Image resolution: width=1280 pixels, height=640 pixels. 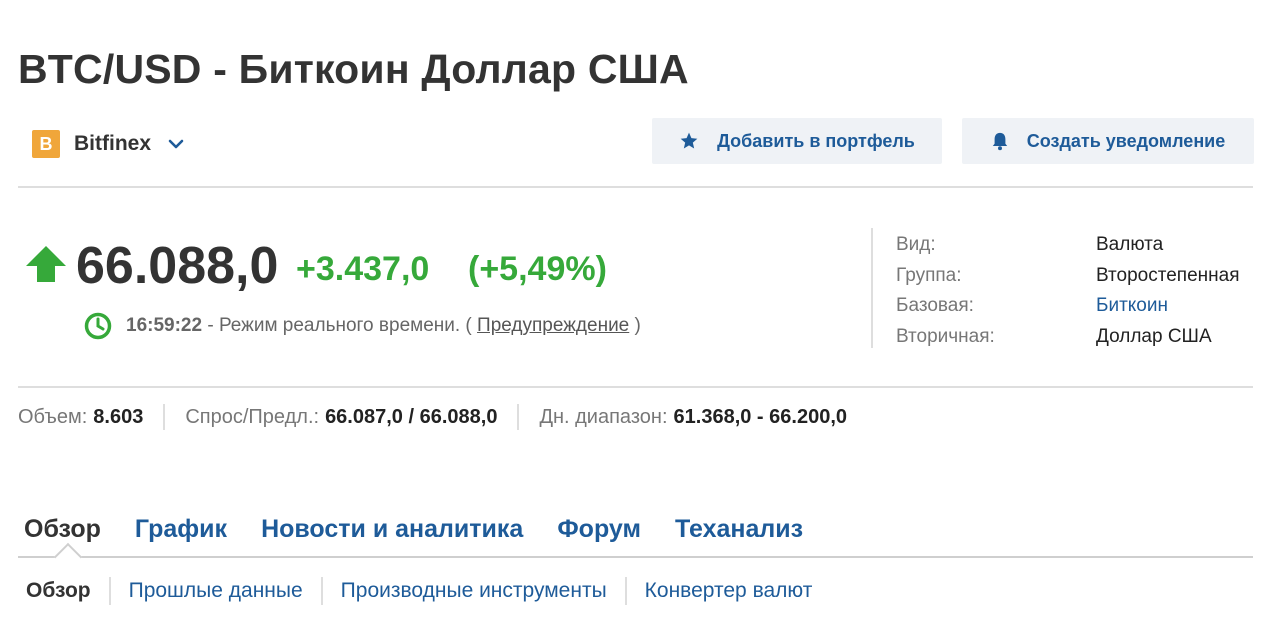 I want to click on add-to-portfolio-button: Добавить в портфель, so click(x=797, y=141).